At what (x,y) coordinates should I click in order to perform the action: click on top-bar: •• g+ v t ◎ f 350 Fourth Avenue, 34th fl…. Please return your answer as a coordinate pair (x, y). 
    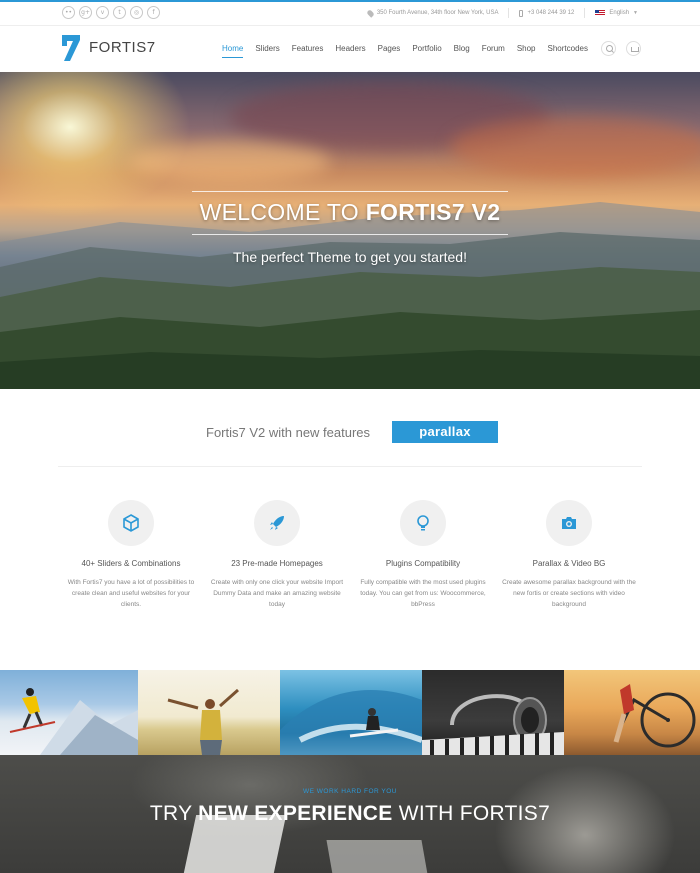
    Looking at the image, I should click on (350, 14).